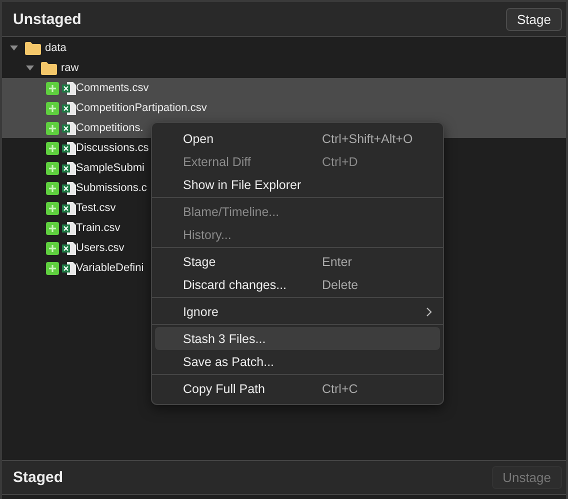 The width and height of the screenshot is (568, 499). What do you see at coordinates (98, 228) in the screenshot?
I see `file-name: Train.csv` at bounding box center [98, 228].